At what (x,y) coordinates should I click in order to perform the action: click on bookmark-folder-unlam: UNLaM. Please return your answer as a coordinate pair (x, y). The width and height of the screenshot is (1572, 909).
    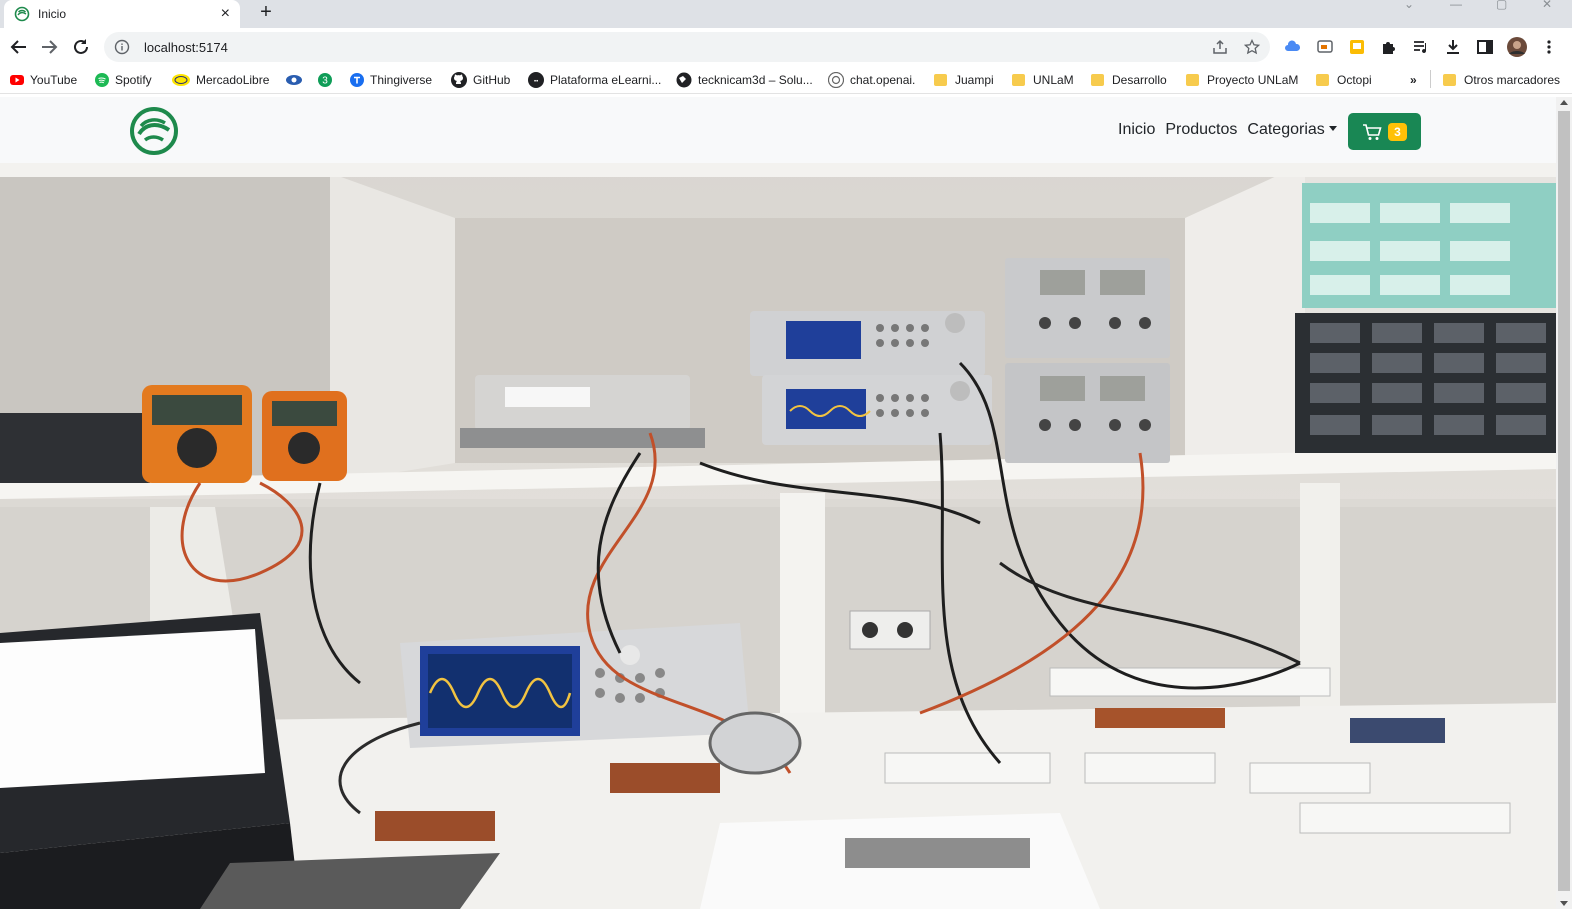
    Looking at the image, I should click on (1043, 80).